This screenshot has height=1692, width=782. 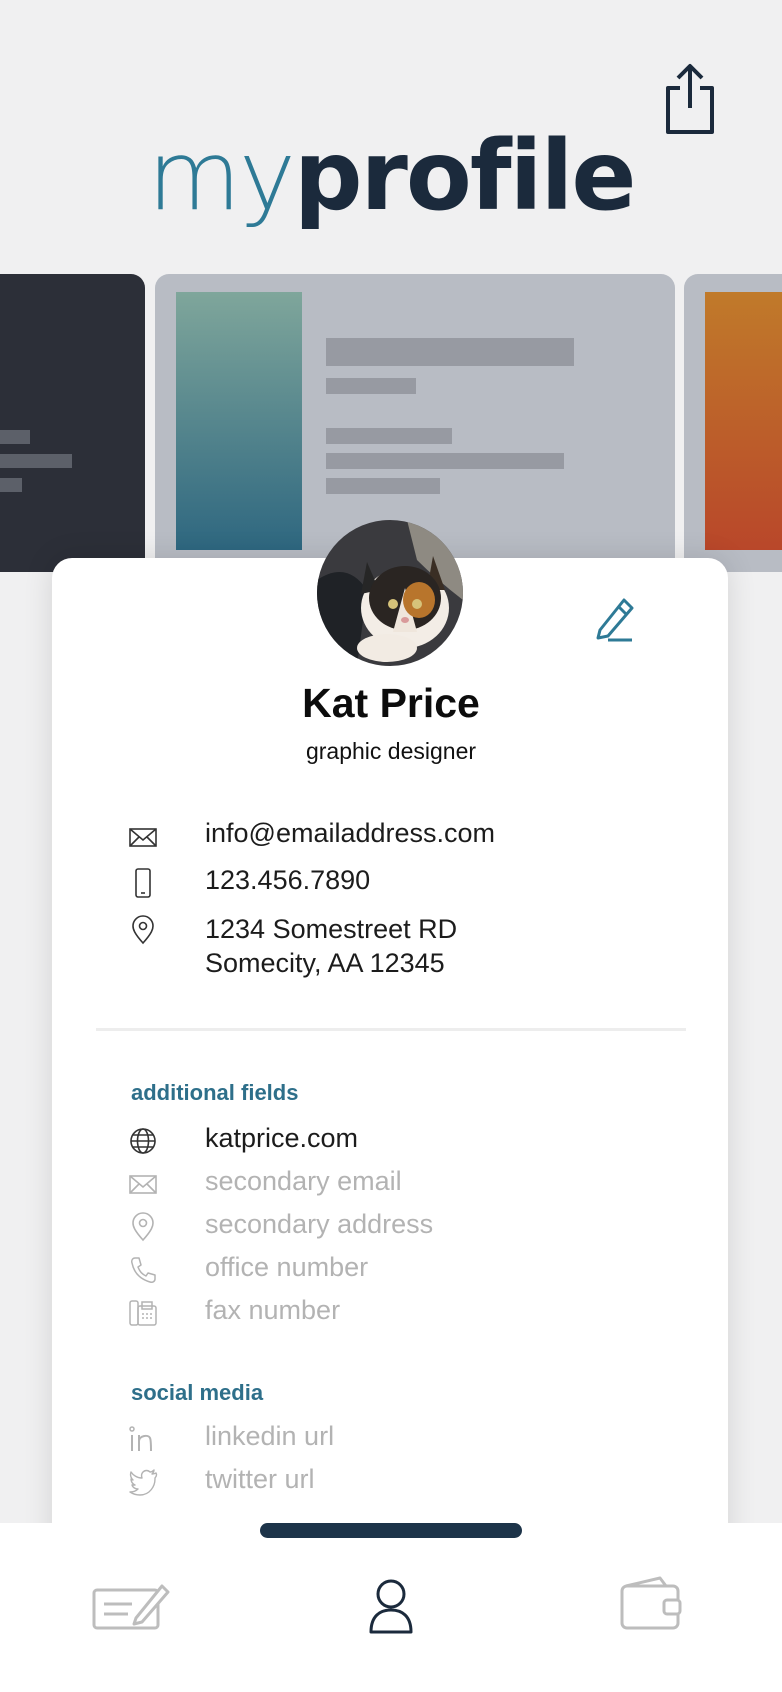 What do you see at coordinates (319, 1224) in the screenshot?
I see `secondary-address-field: secondary address` at bounding box center [319, 1224].